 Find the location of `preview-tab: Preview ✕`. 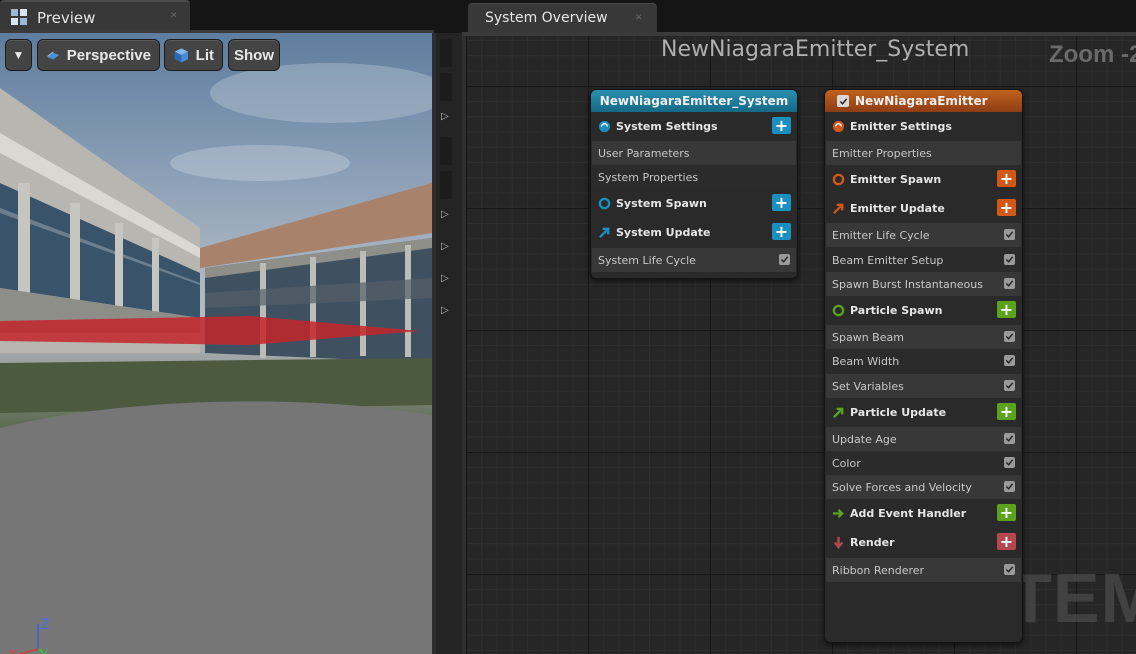

preview-tab: Preview ✕ is located at coordinates (95, 16).